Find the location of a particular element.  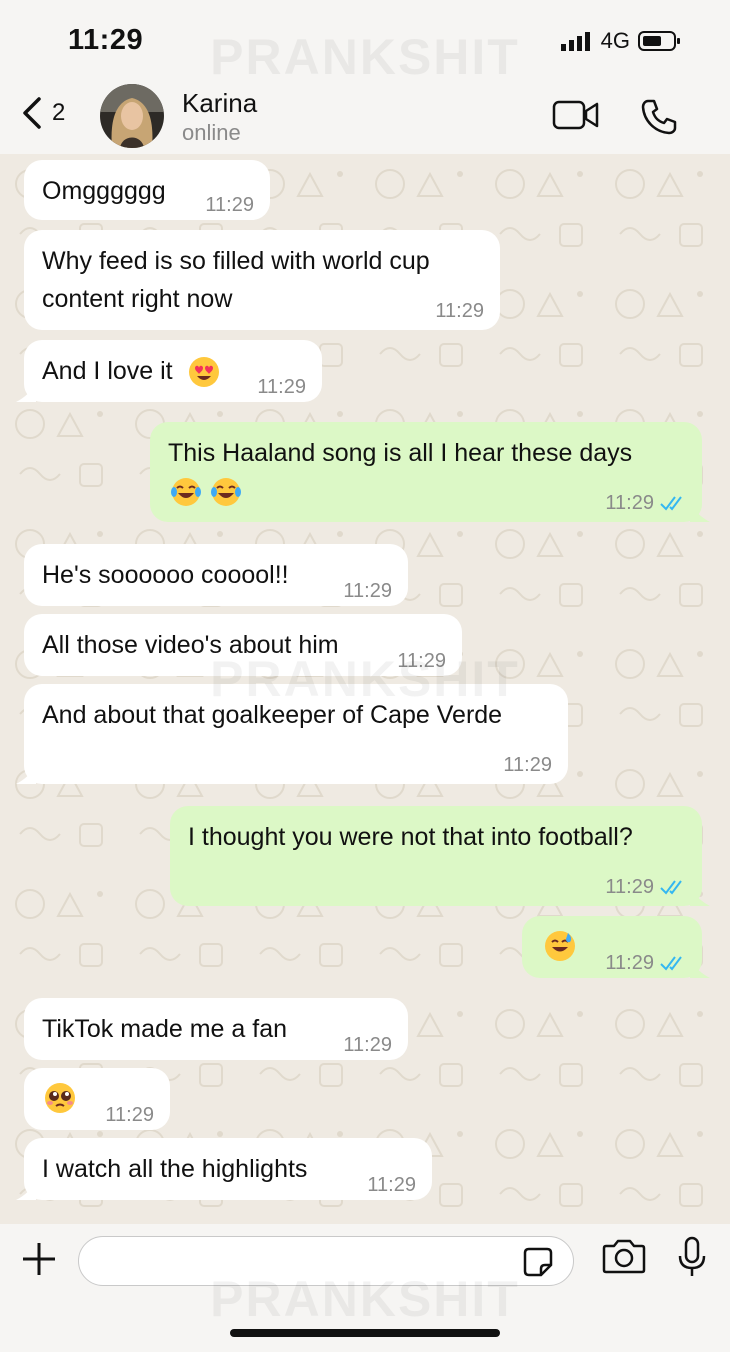

status-time: 11:29 is located at coordinates (106, 40).